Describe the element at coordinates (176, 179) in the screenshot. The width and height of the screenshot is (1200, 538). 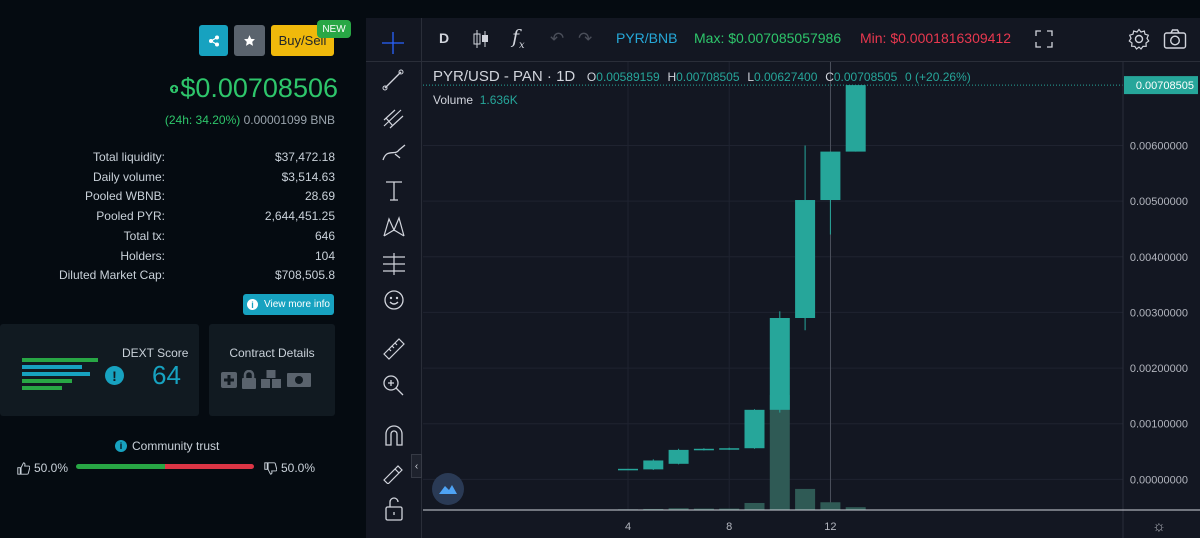
I see `stat-row: Daily volume: $3,514.63` at that location.